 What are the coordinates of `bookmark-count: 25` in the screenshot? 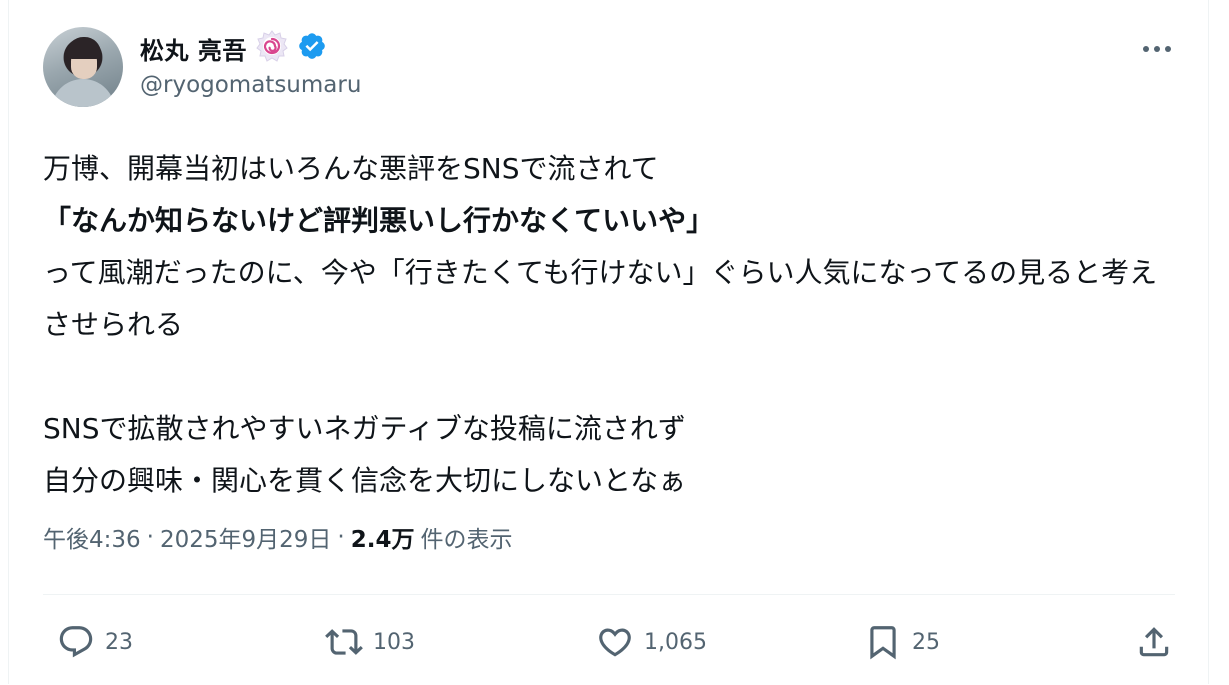 It's located at (926, 642).